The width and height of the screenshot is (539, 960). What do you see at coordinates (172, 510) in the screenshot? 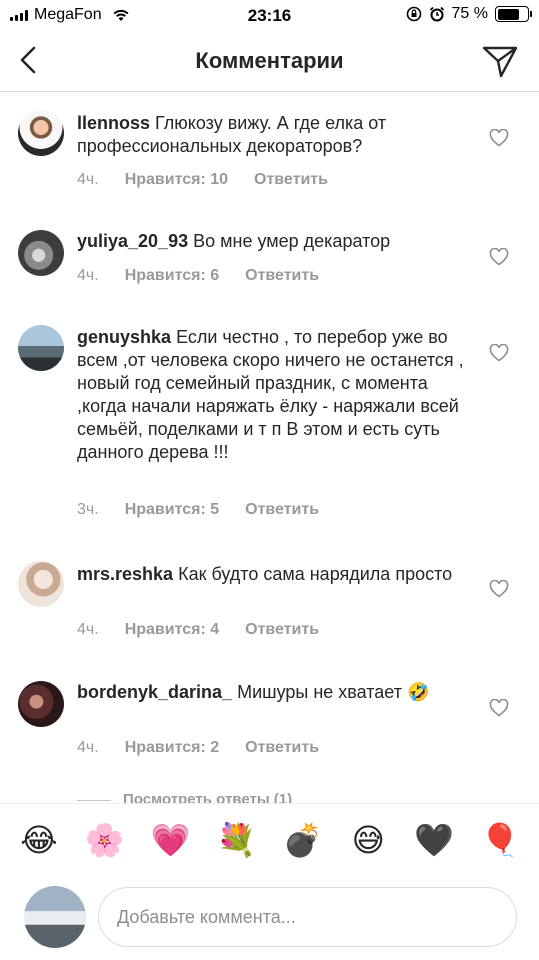
I see `comment-likes: Нравится: 5` at bounding box center [172, 510].